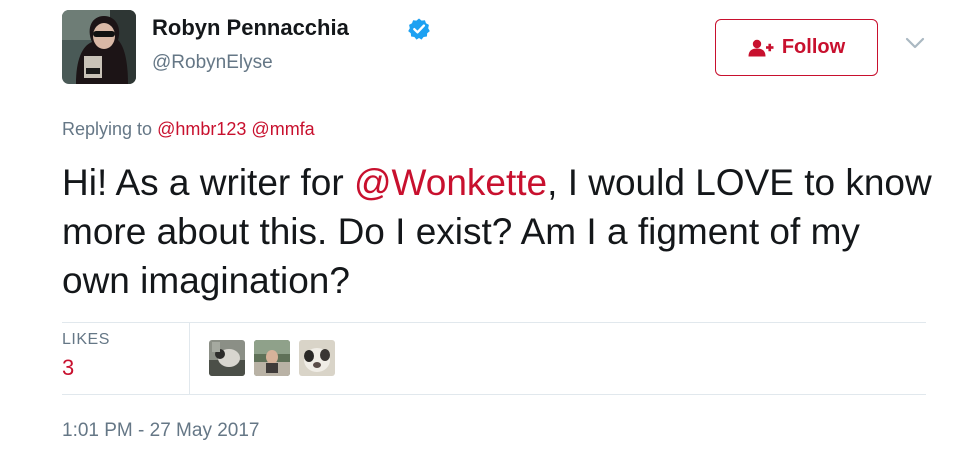 The width and height of the screenshot is (980, 457). Describe the element at coordinates (212, 63) in the screenshot. I see `author-handle: @RobynElyse` at that location.